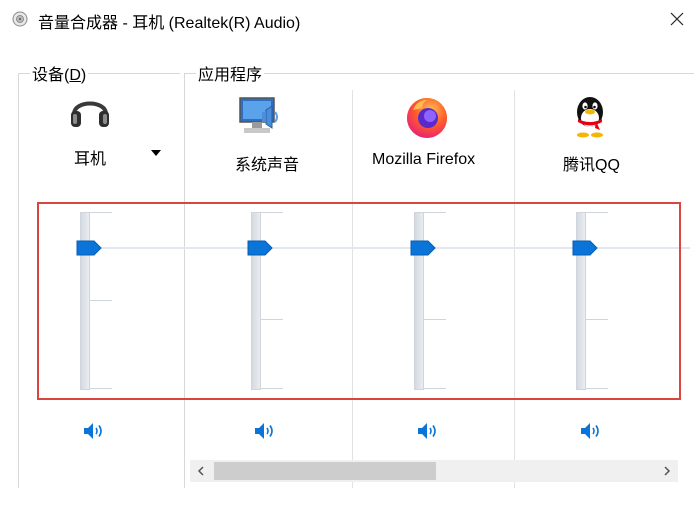 The width and height of the screenshot is (700, 508). I want to click on qq-penguin-icon, so click(590, 117).